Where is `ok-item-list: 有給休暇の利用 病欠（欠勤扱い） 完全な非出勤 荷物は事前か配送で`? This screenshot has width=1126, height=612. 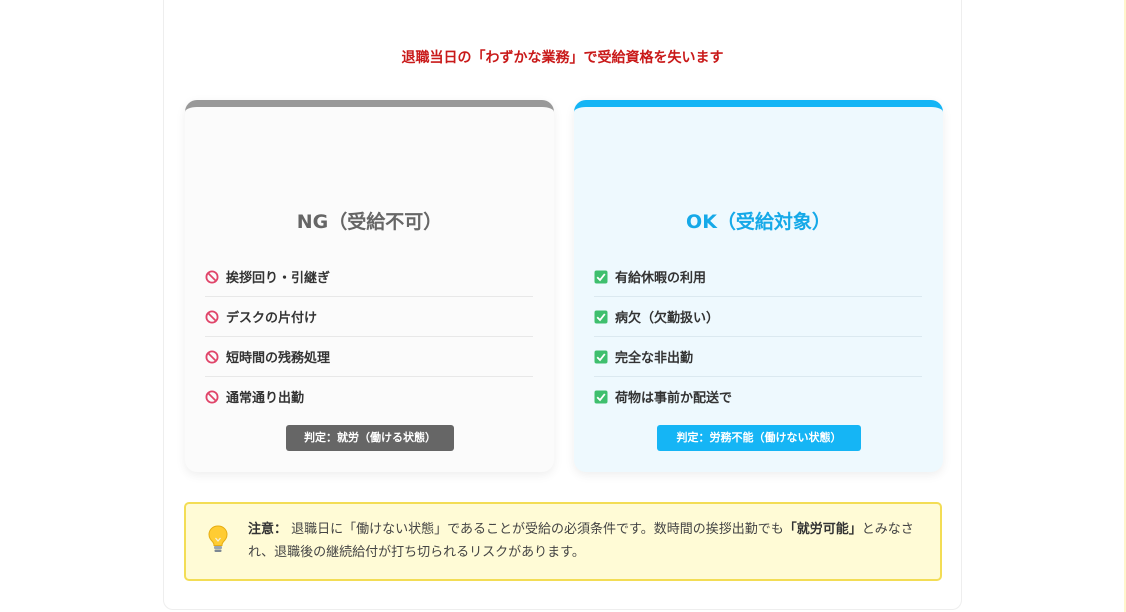
ok-item-list: 有給休暇の利用 病欠（欠勤扱い） 完全な非出勤 荷物は事前か配送で is located at coordinates (758, 336).